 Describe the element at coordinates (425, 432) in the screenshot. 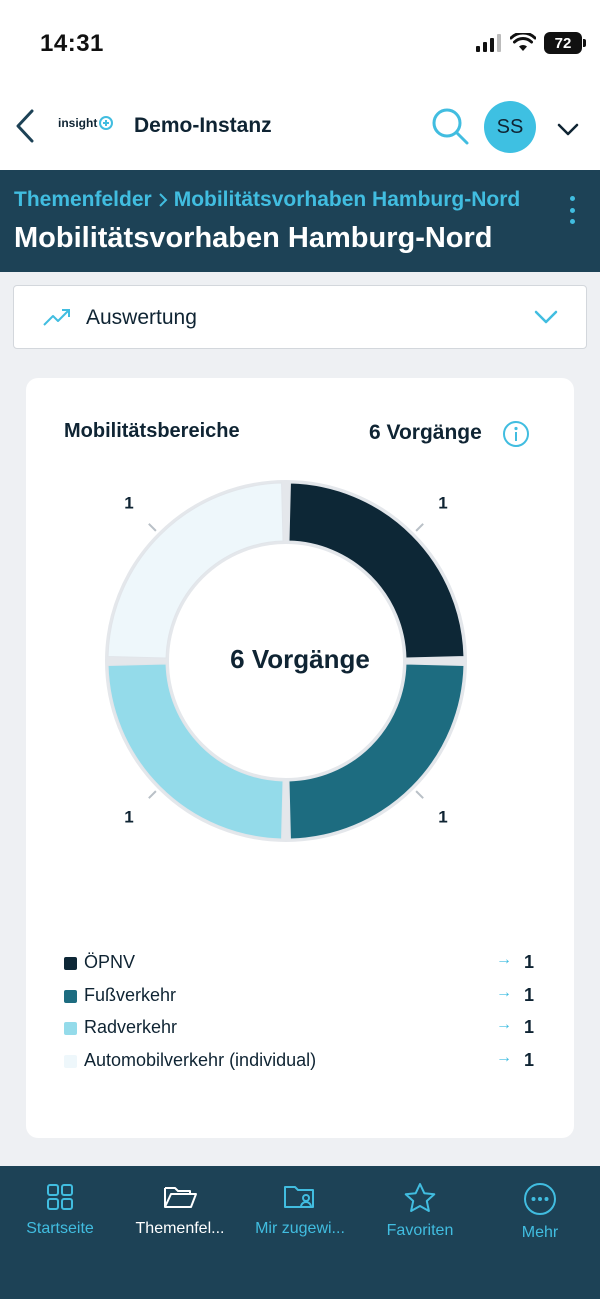

I see `card-count: 6 Vorgänge` at that location.